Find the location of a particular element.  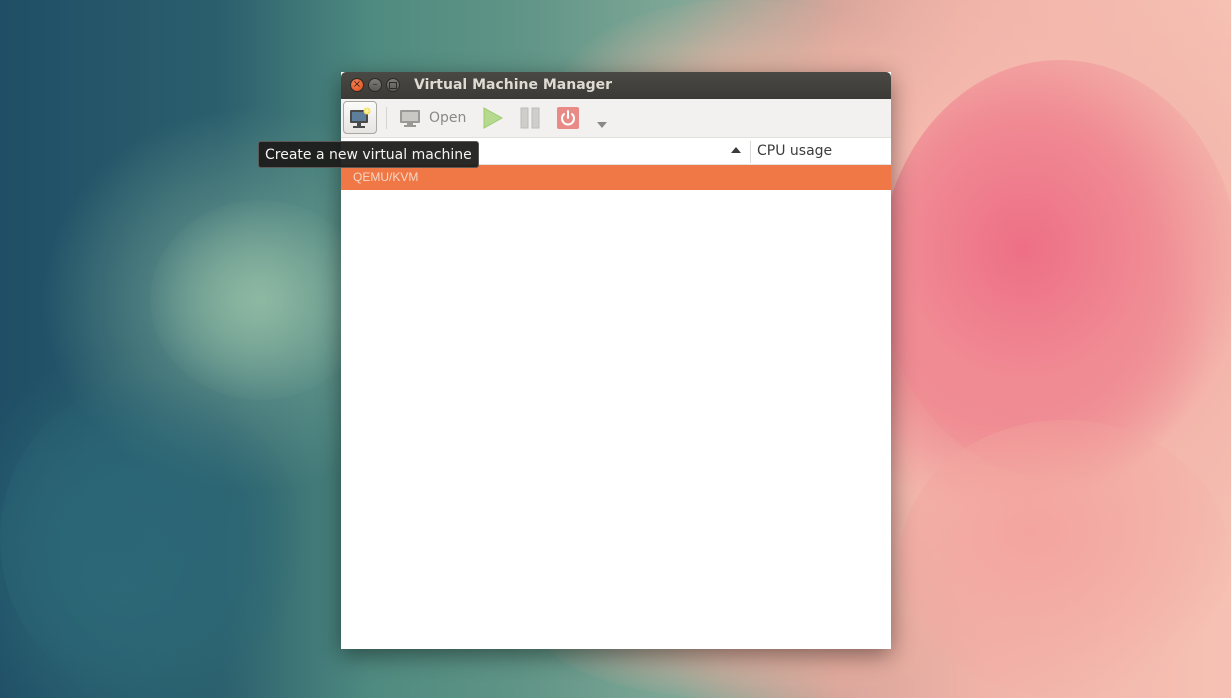

toolbar-separator is located at coordinates (386, 118).